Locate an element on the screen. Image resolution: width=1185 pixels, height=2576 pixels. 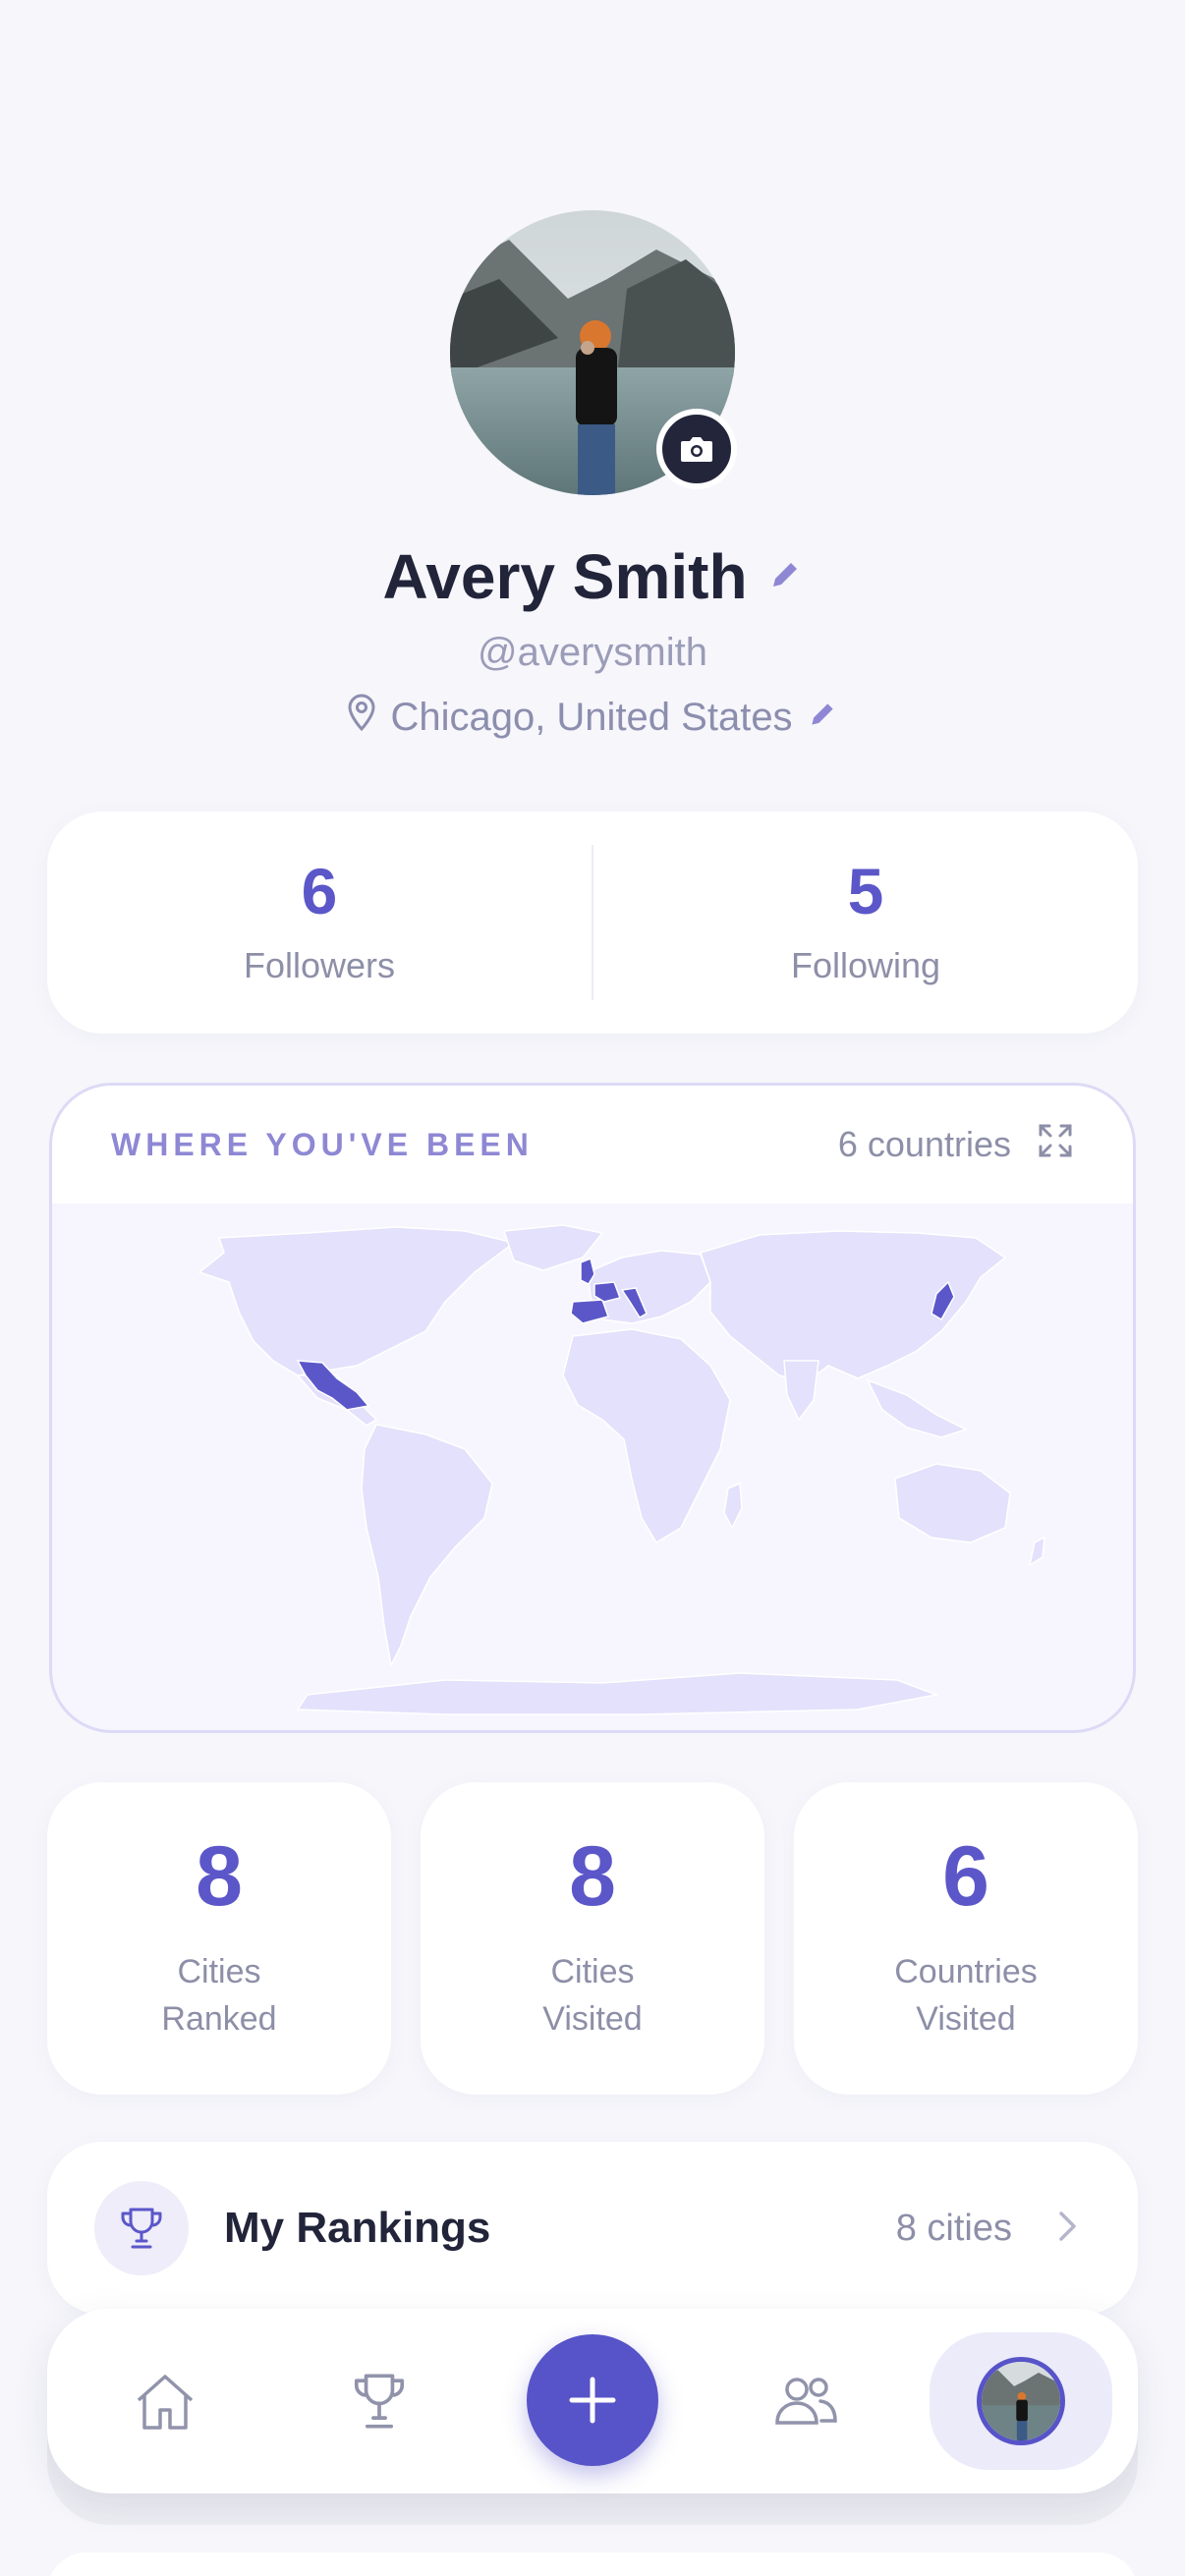
edit-location-icon is located at coordinates (823, 718).